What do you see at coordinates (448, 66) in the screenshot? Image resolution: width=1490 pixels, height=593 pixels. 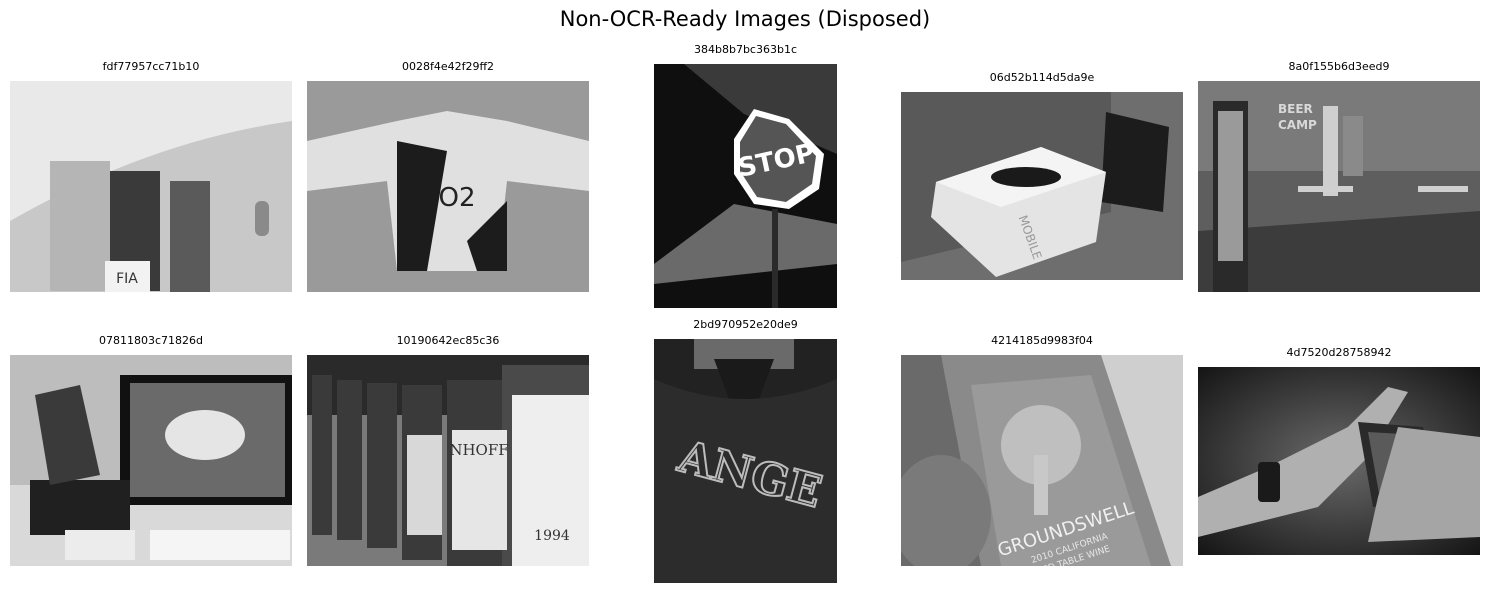 I see `image-label: 0028f4e42f29ff2` at bounding box center [448, 66].